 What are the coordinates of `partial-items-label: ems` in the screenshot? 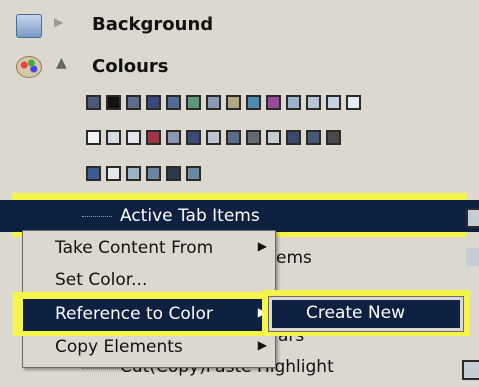 It's located at (294, 258).